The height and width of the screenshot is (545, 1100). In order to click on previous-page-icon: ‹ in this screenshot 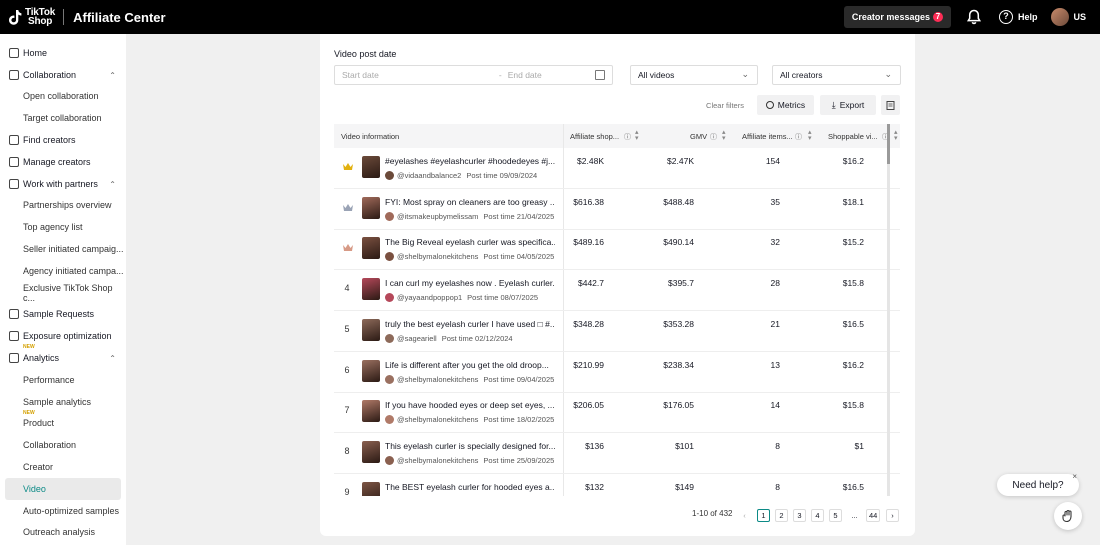, I will do `click(744, 515)`.